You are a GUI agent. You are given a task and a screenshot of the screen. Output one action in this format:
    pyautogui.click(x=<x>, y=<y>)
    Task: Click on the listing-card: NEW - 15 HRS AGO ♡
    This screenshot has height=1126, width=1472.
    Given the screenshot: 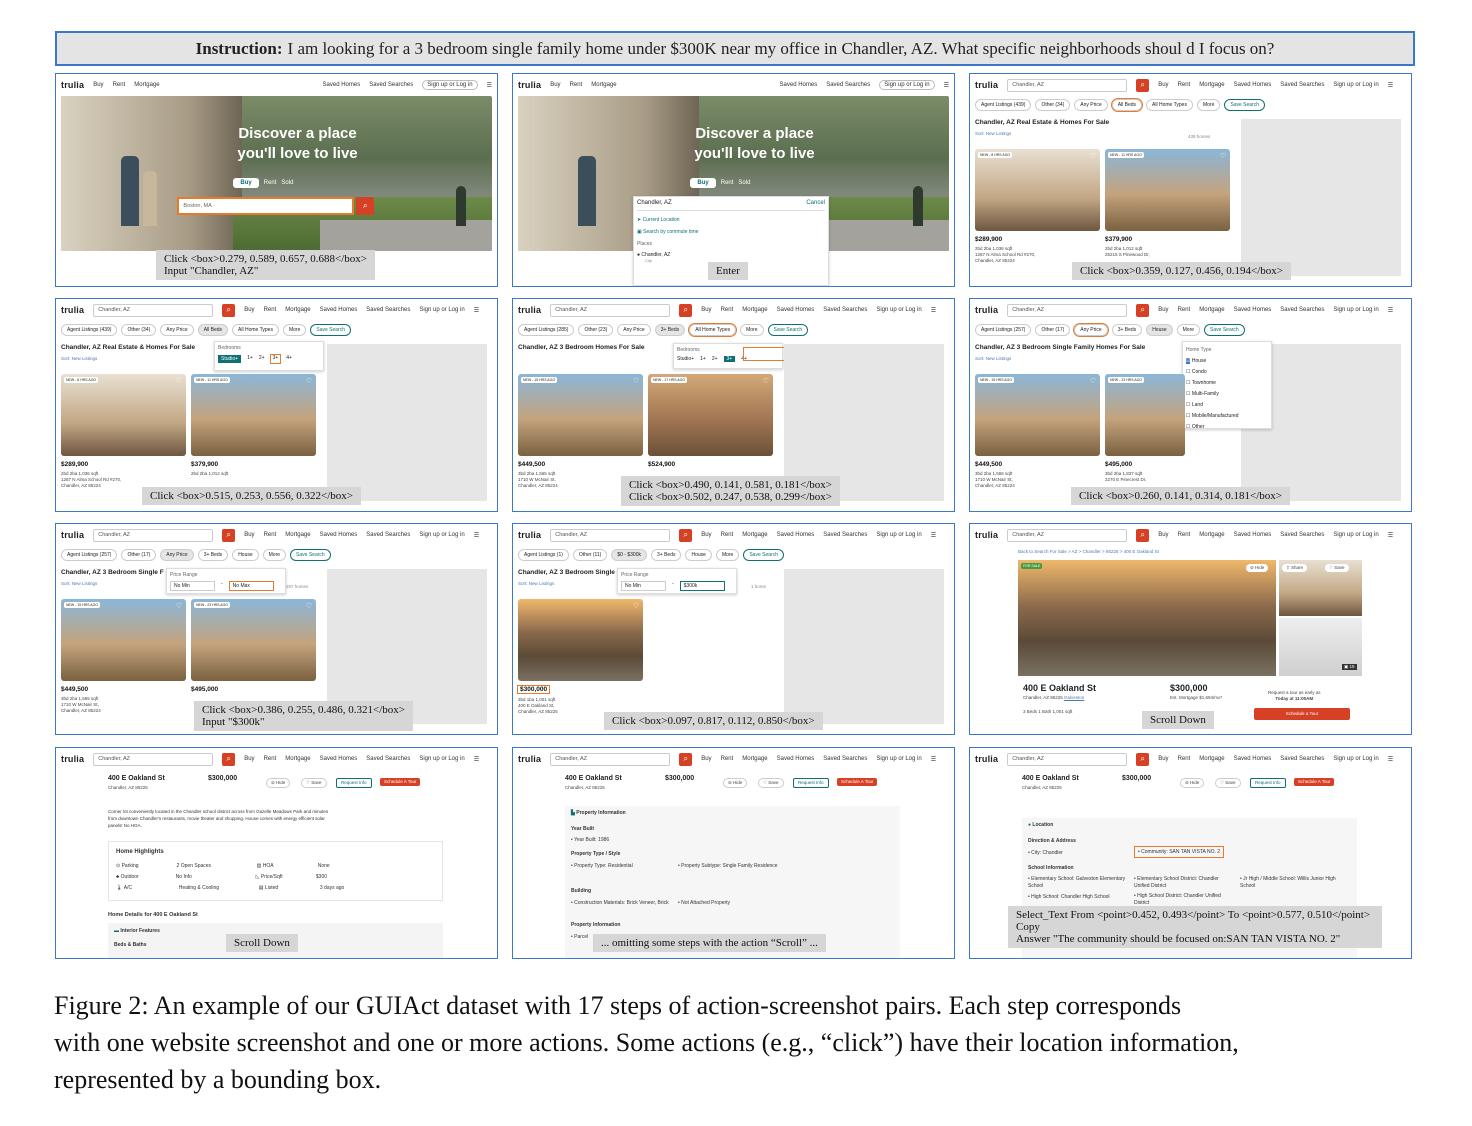 What is the action you would take?
    pyautogui.click(x=123, y=640)
    